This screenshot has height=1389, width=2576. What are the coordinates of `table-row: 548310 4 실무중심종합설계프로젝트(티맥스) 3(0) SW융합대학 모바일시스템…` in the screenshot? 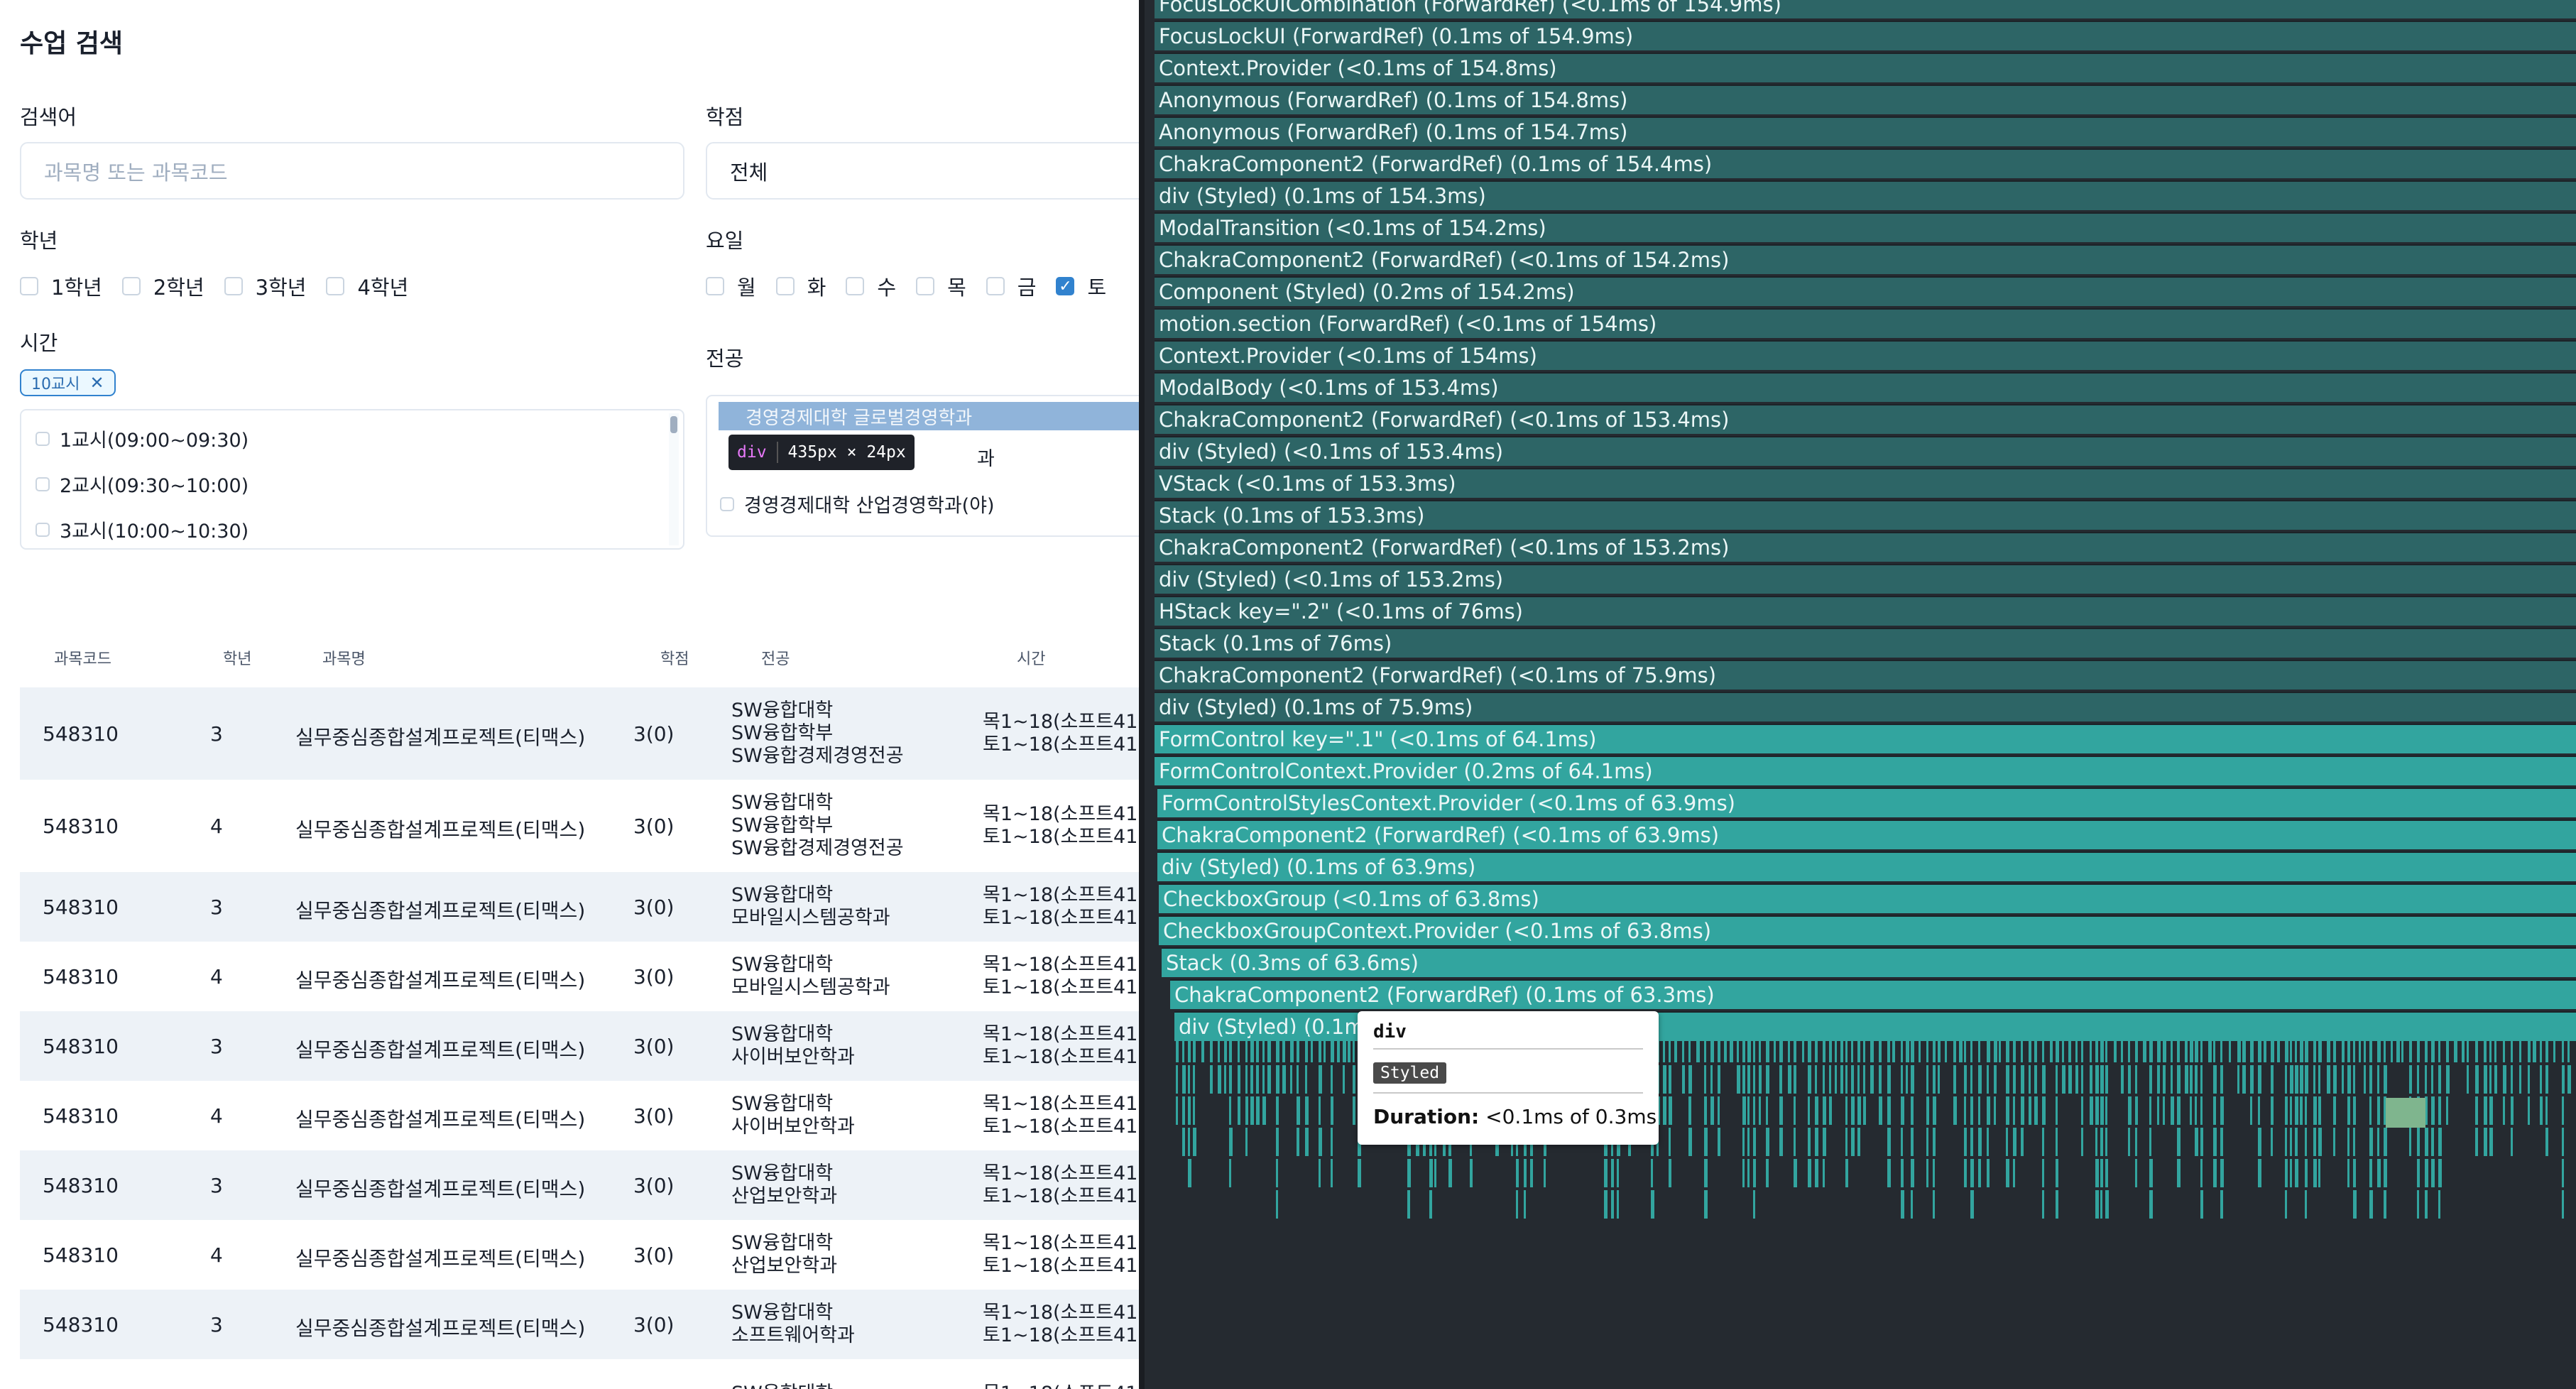 It's located at (579, 976).